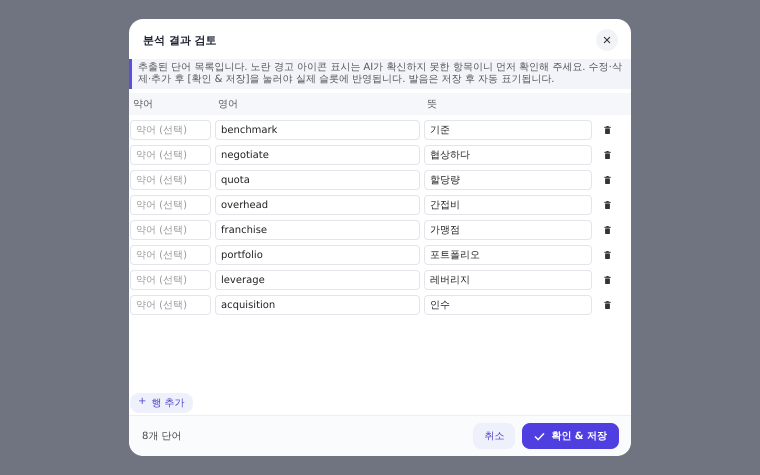  What do you see at coordinates (317, 130) in the screenshot?
I see `word-field: benchmark` at bounding box center [317, 130].